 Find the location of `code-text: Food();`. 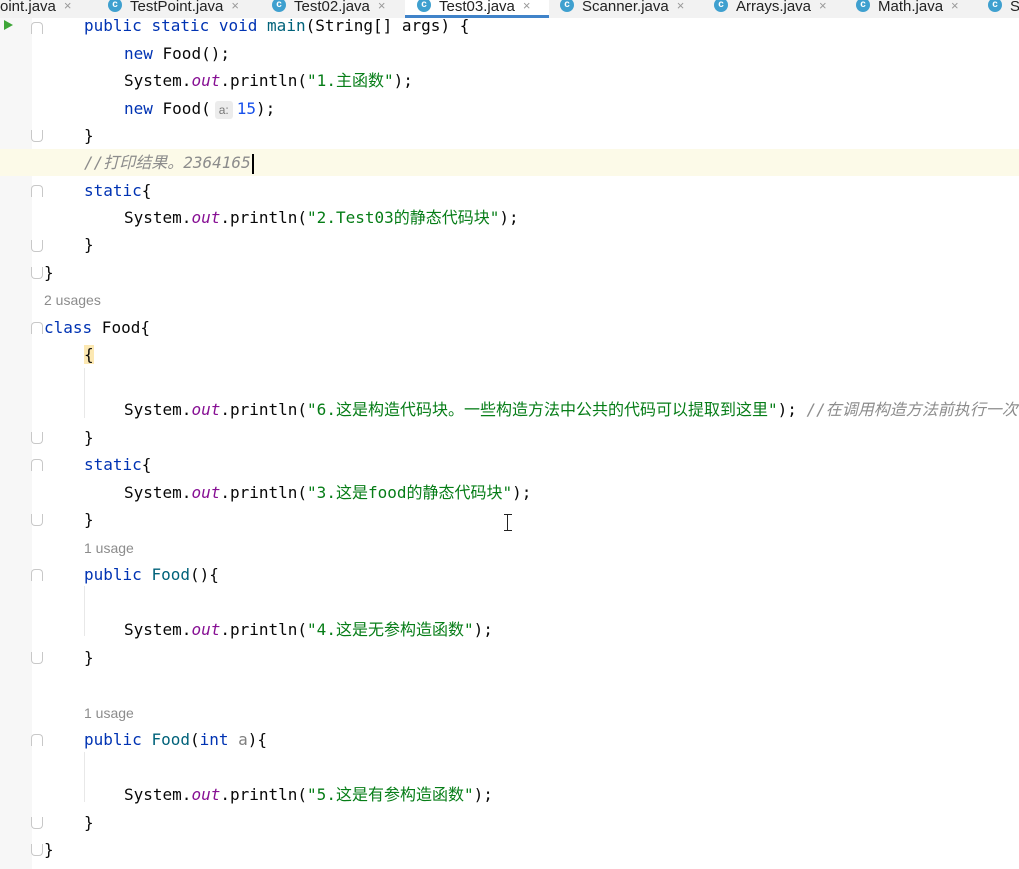

code-text: Food(); is located at coordinates (191, 53).